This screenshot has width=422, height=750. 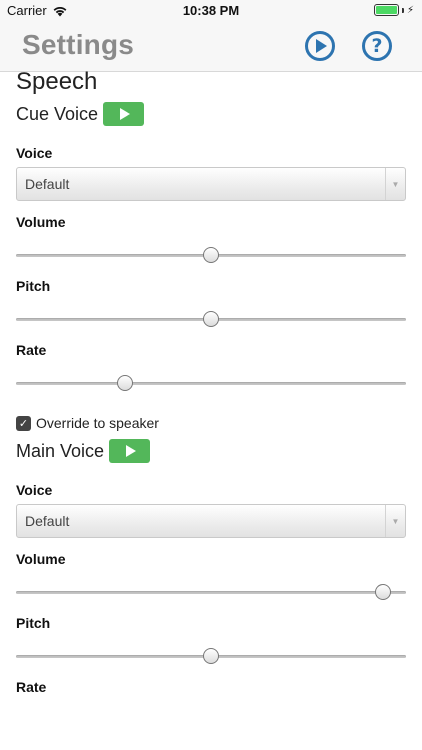 I want to click on cue-voice-label: Voice, so click(x=34, y=153).